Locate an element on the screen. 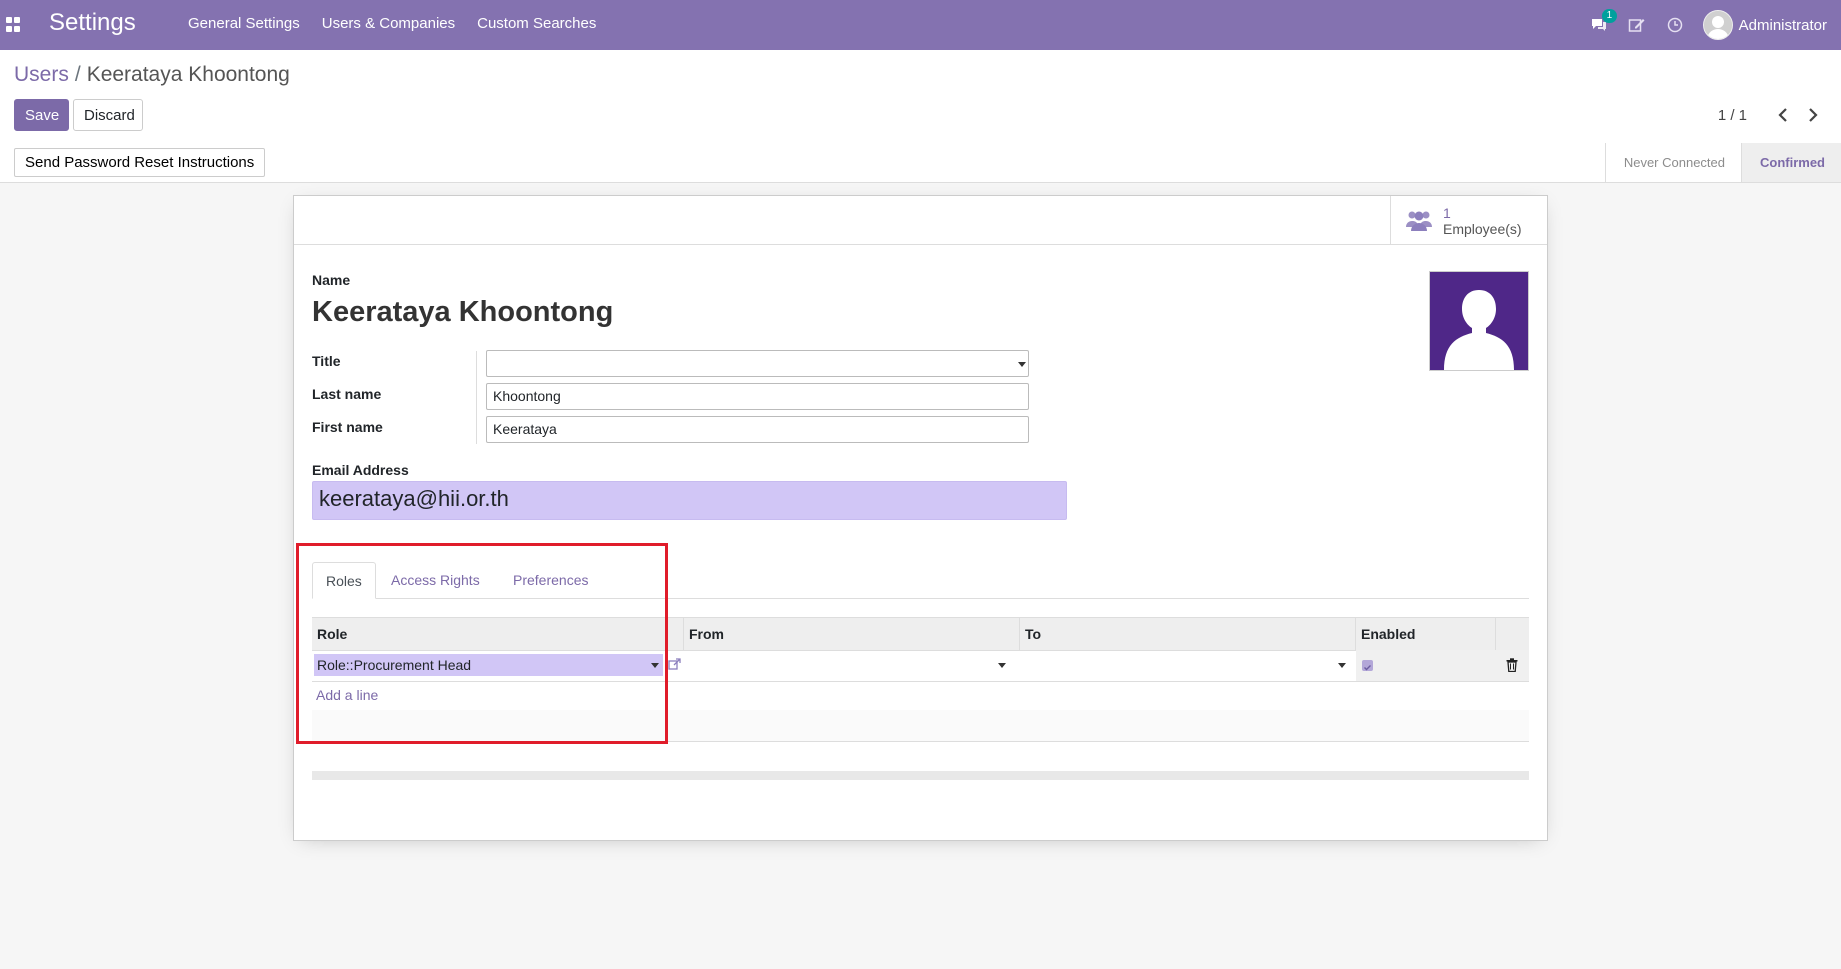 The height and width of the screenshot is (969, 1841). from-dropdown-caret is located at coordinates (1002, 665).